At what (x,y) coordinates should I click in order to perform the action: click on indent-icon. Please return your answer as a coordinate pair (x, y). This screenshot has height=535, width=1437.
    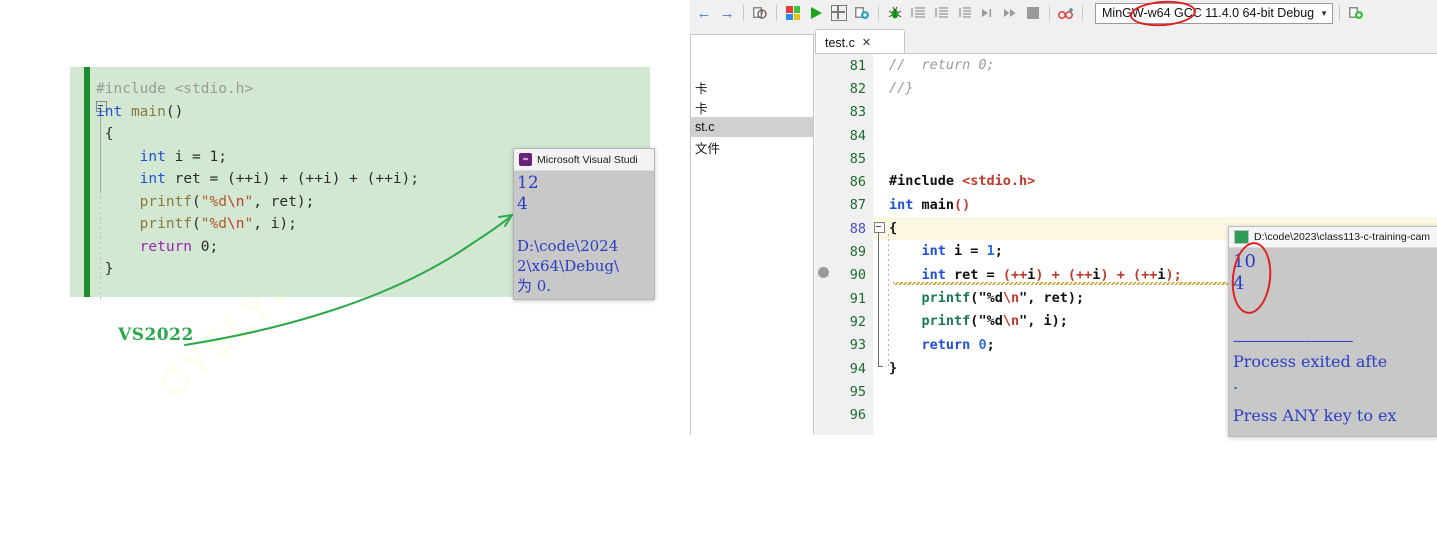
    Looking at the image, I should click on (918, 13).